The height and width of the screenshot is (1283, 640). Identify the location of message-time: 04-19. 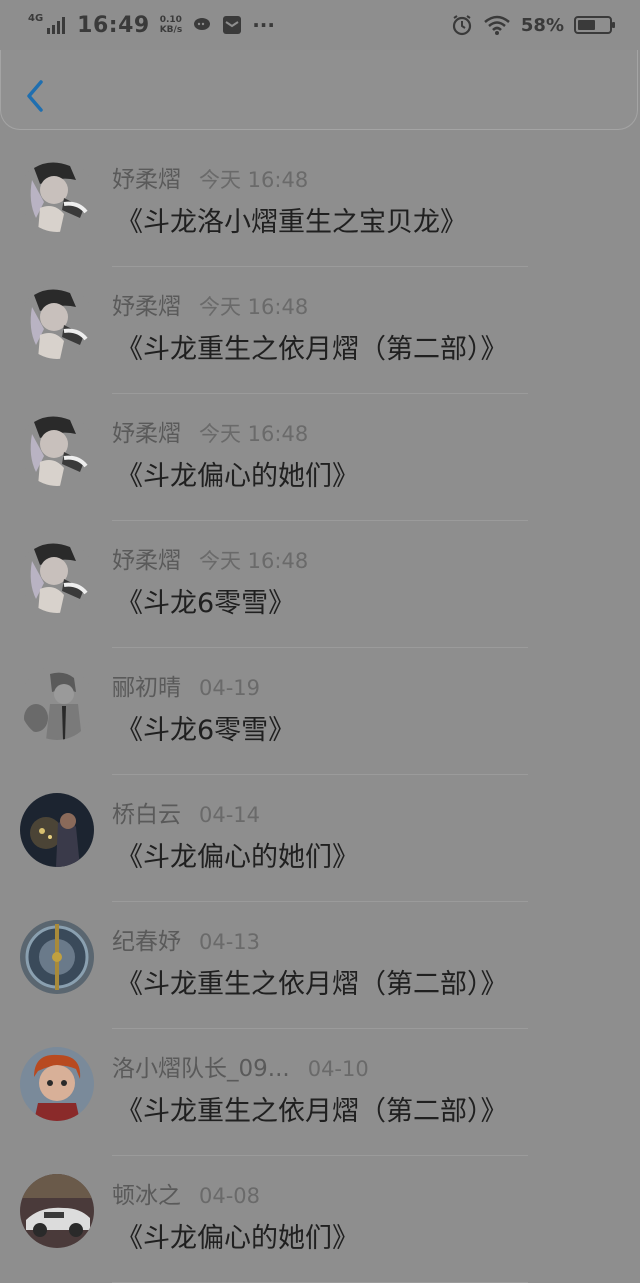
(230, 688).